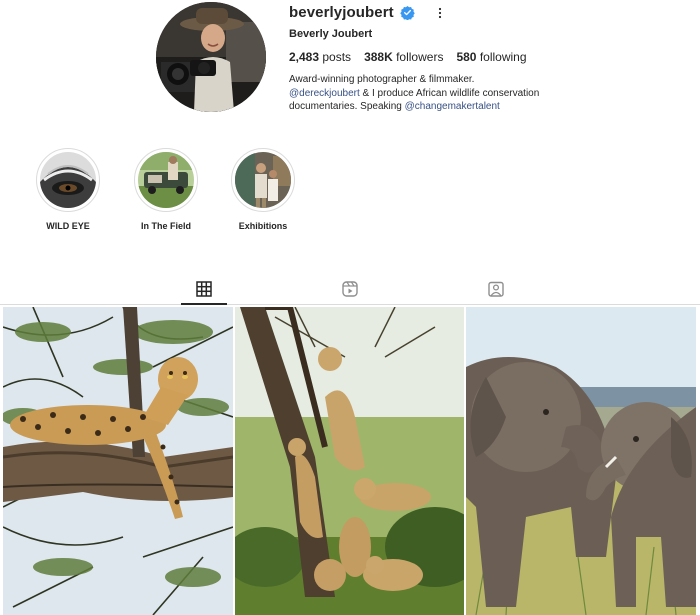  What do you see at coordinates (68, 226) in the screenshot?
I see `highlight-label: WILD EYE` at bounding box center [68, 226].